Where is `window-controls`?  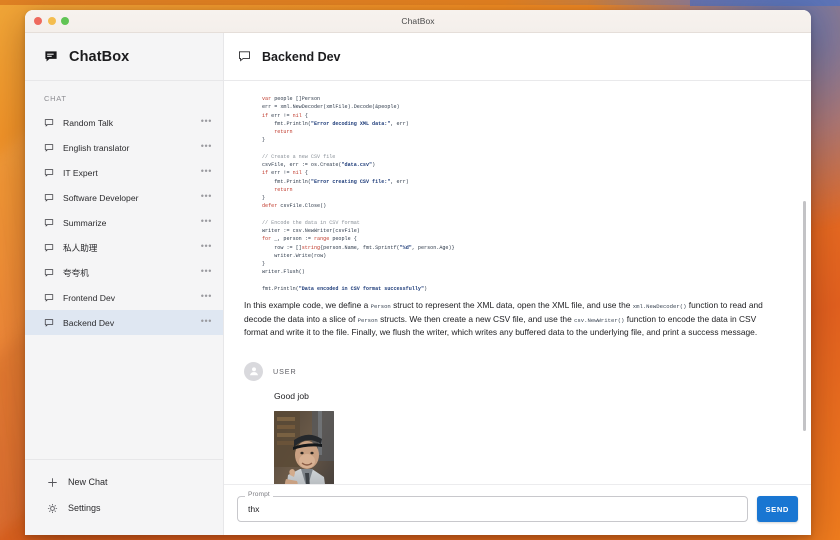 window-controls is located at coordinates (51, 21).